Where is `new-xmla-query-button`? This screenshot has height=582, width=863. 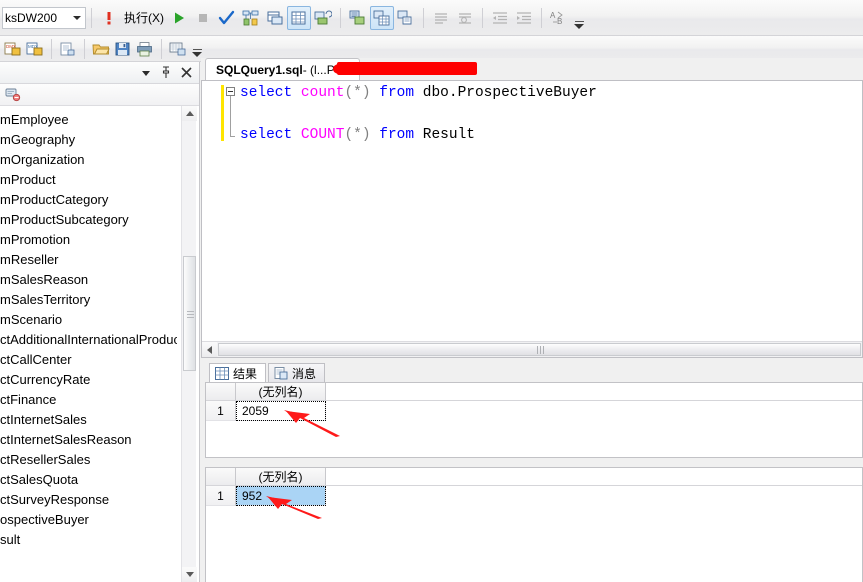 new-xmla-query-button is located at coordinates (68, 49).